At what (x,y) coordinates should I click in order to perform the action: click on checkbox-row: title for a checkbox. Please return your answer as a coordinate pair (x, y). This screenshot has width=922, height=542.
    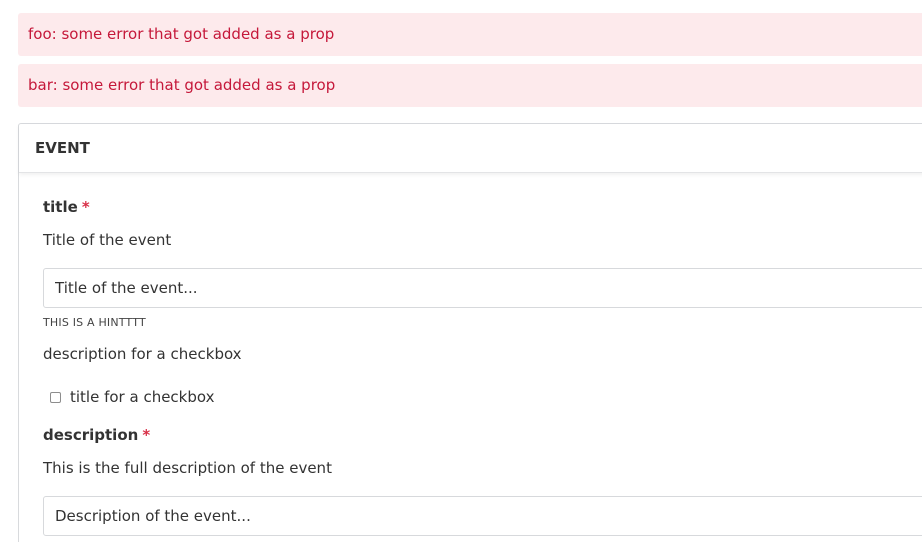
    Looking at the image, I should click on (132, 397).